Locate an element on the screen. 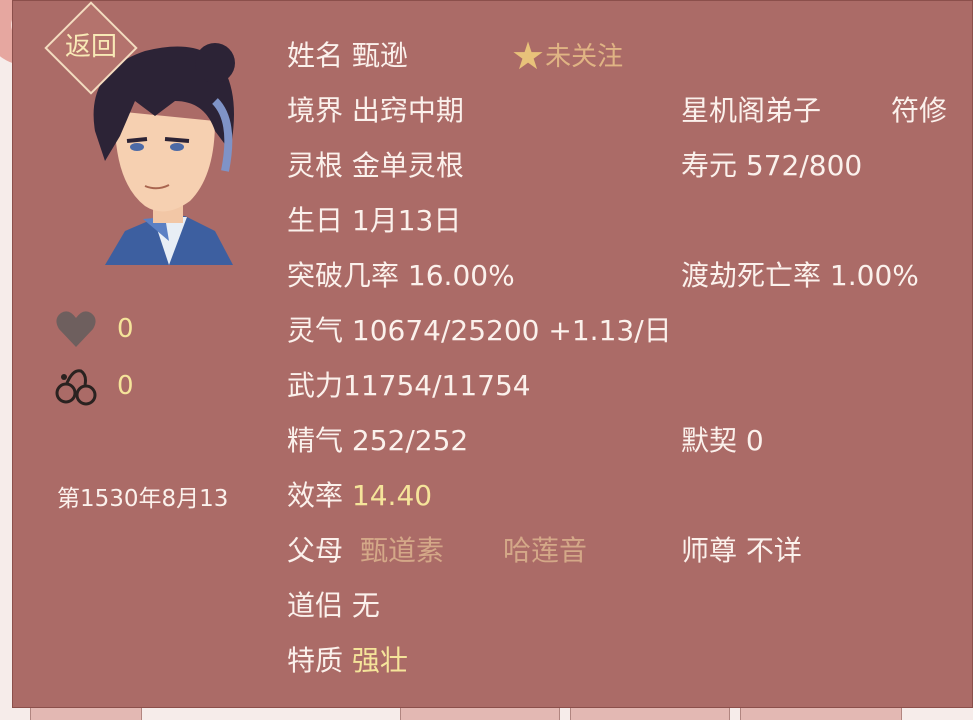  affection-stat: 0 is located at coordinates (94, 329).